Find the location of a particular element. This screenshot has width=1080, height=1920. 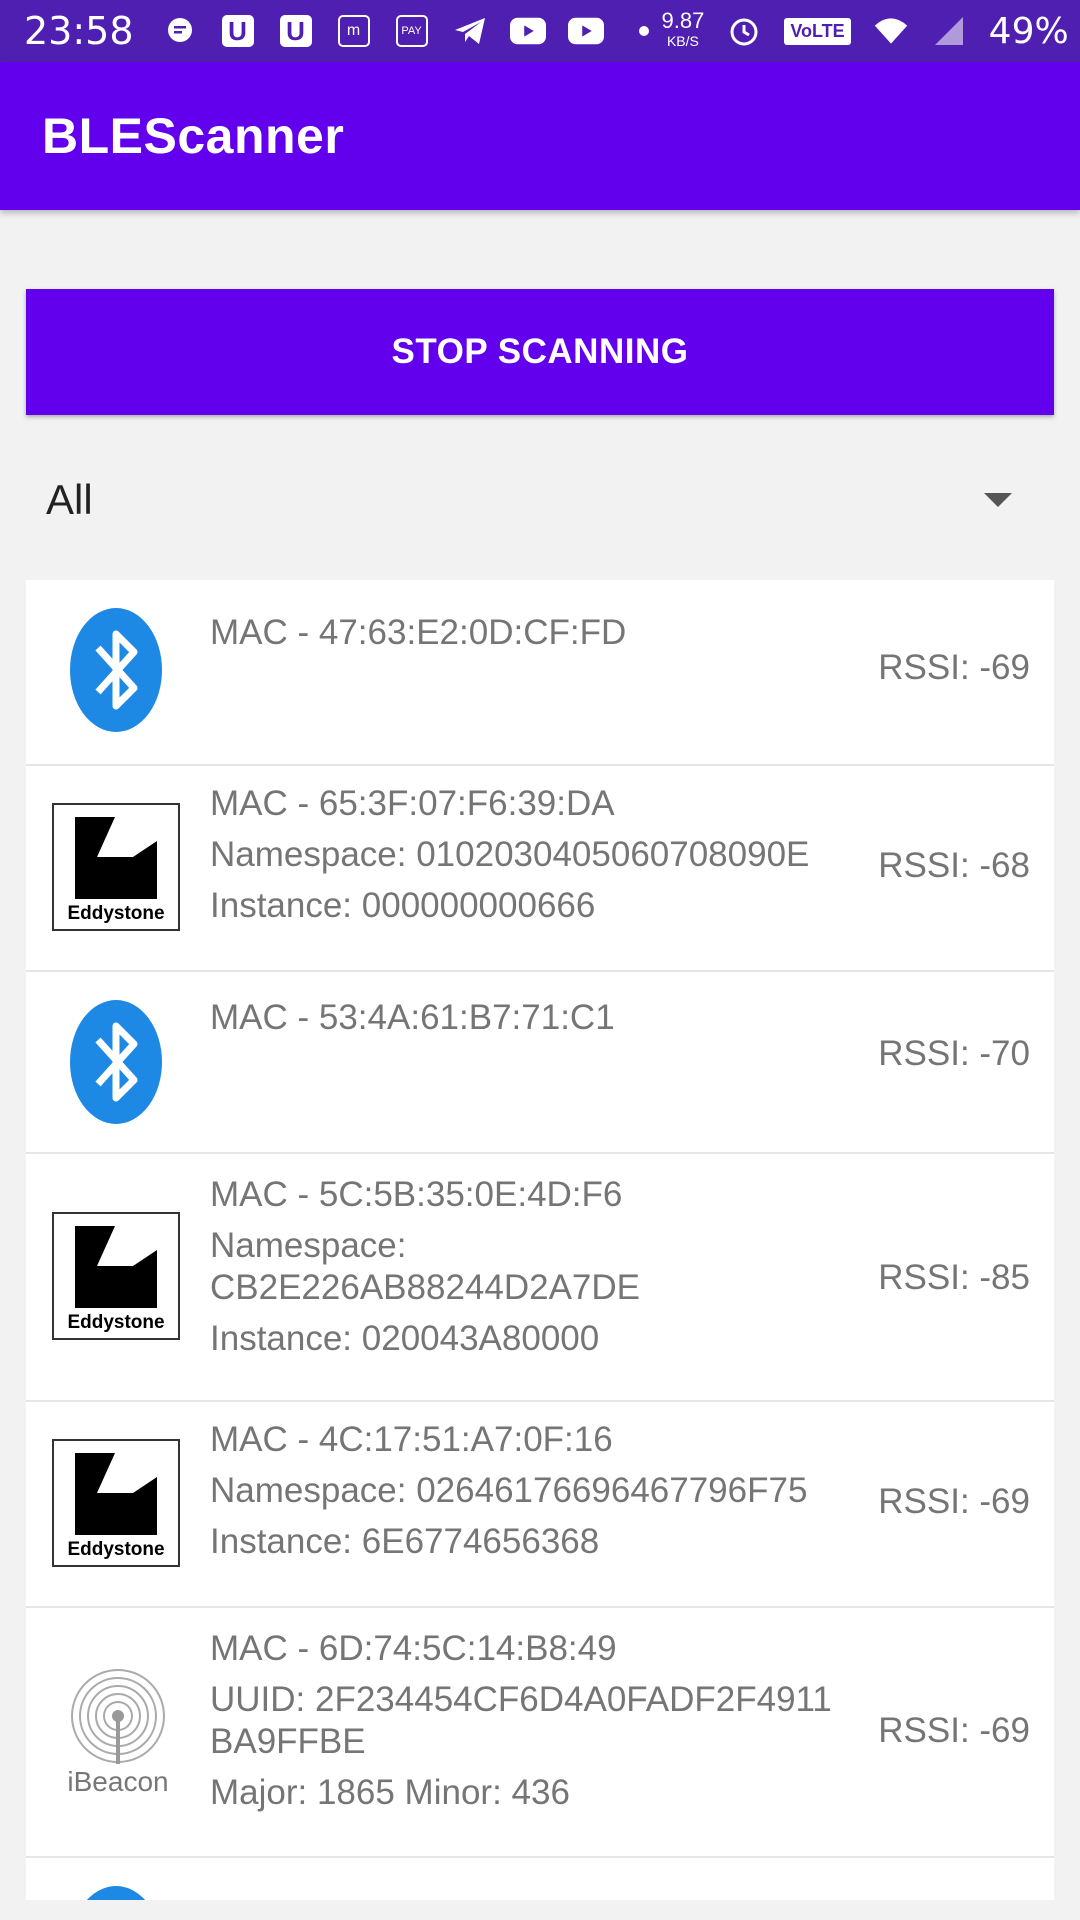

network-speed: 9.87 KB/S is located at coordinates (683, 29).